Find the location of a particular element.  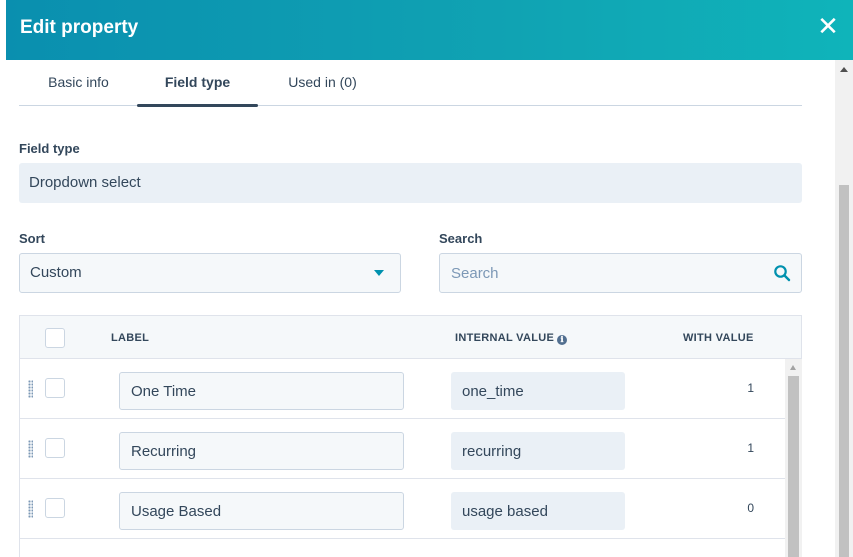

sort-select: Custom is located at coordinates (210, 273).